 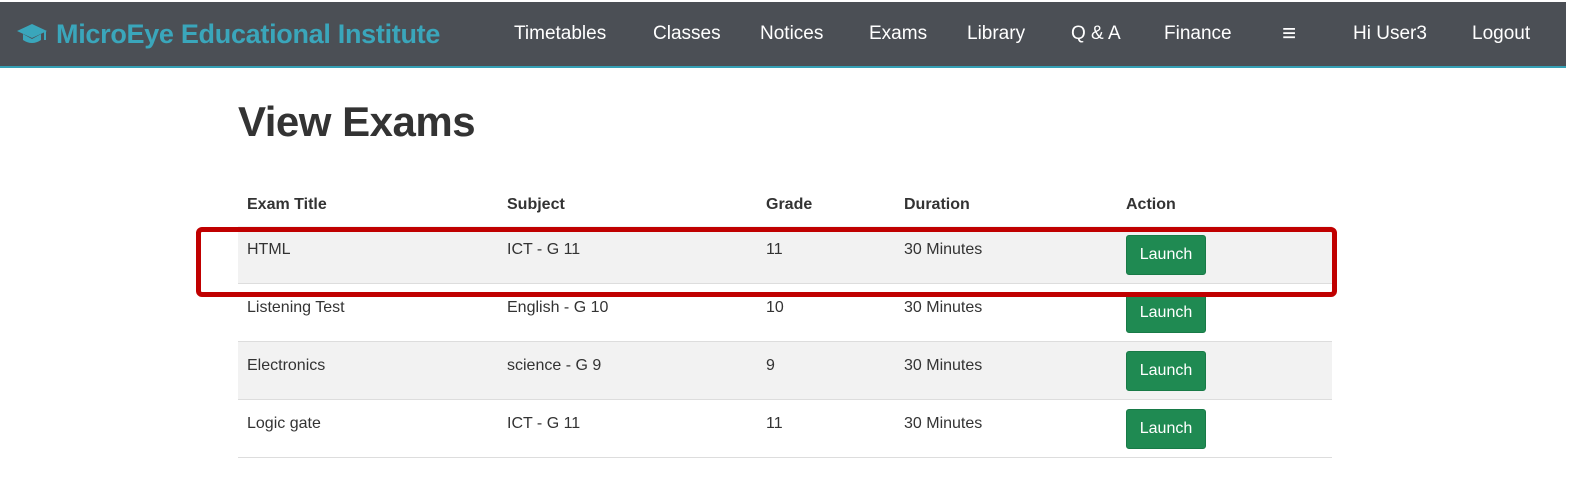 What do you see at coordinates (269, 249) in the screenshot?
I see `exam-title: HTML` at bounding box center [269, 249].